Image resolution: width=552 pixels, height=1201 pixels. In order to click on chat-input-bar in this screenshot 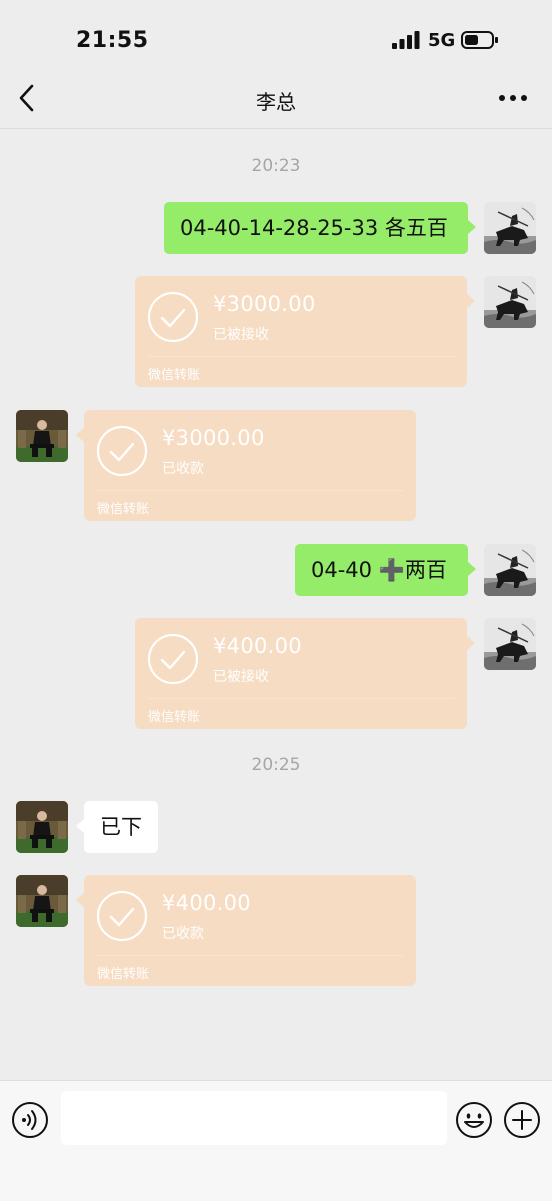, I will do `click(276, 1140)`.